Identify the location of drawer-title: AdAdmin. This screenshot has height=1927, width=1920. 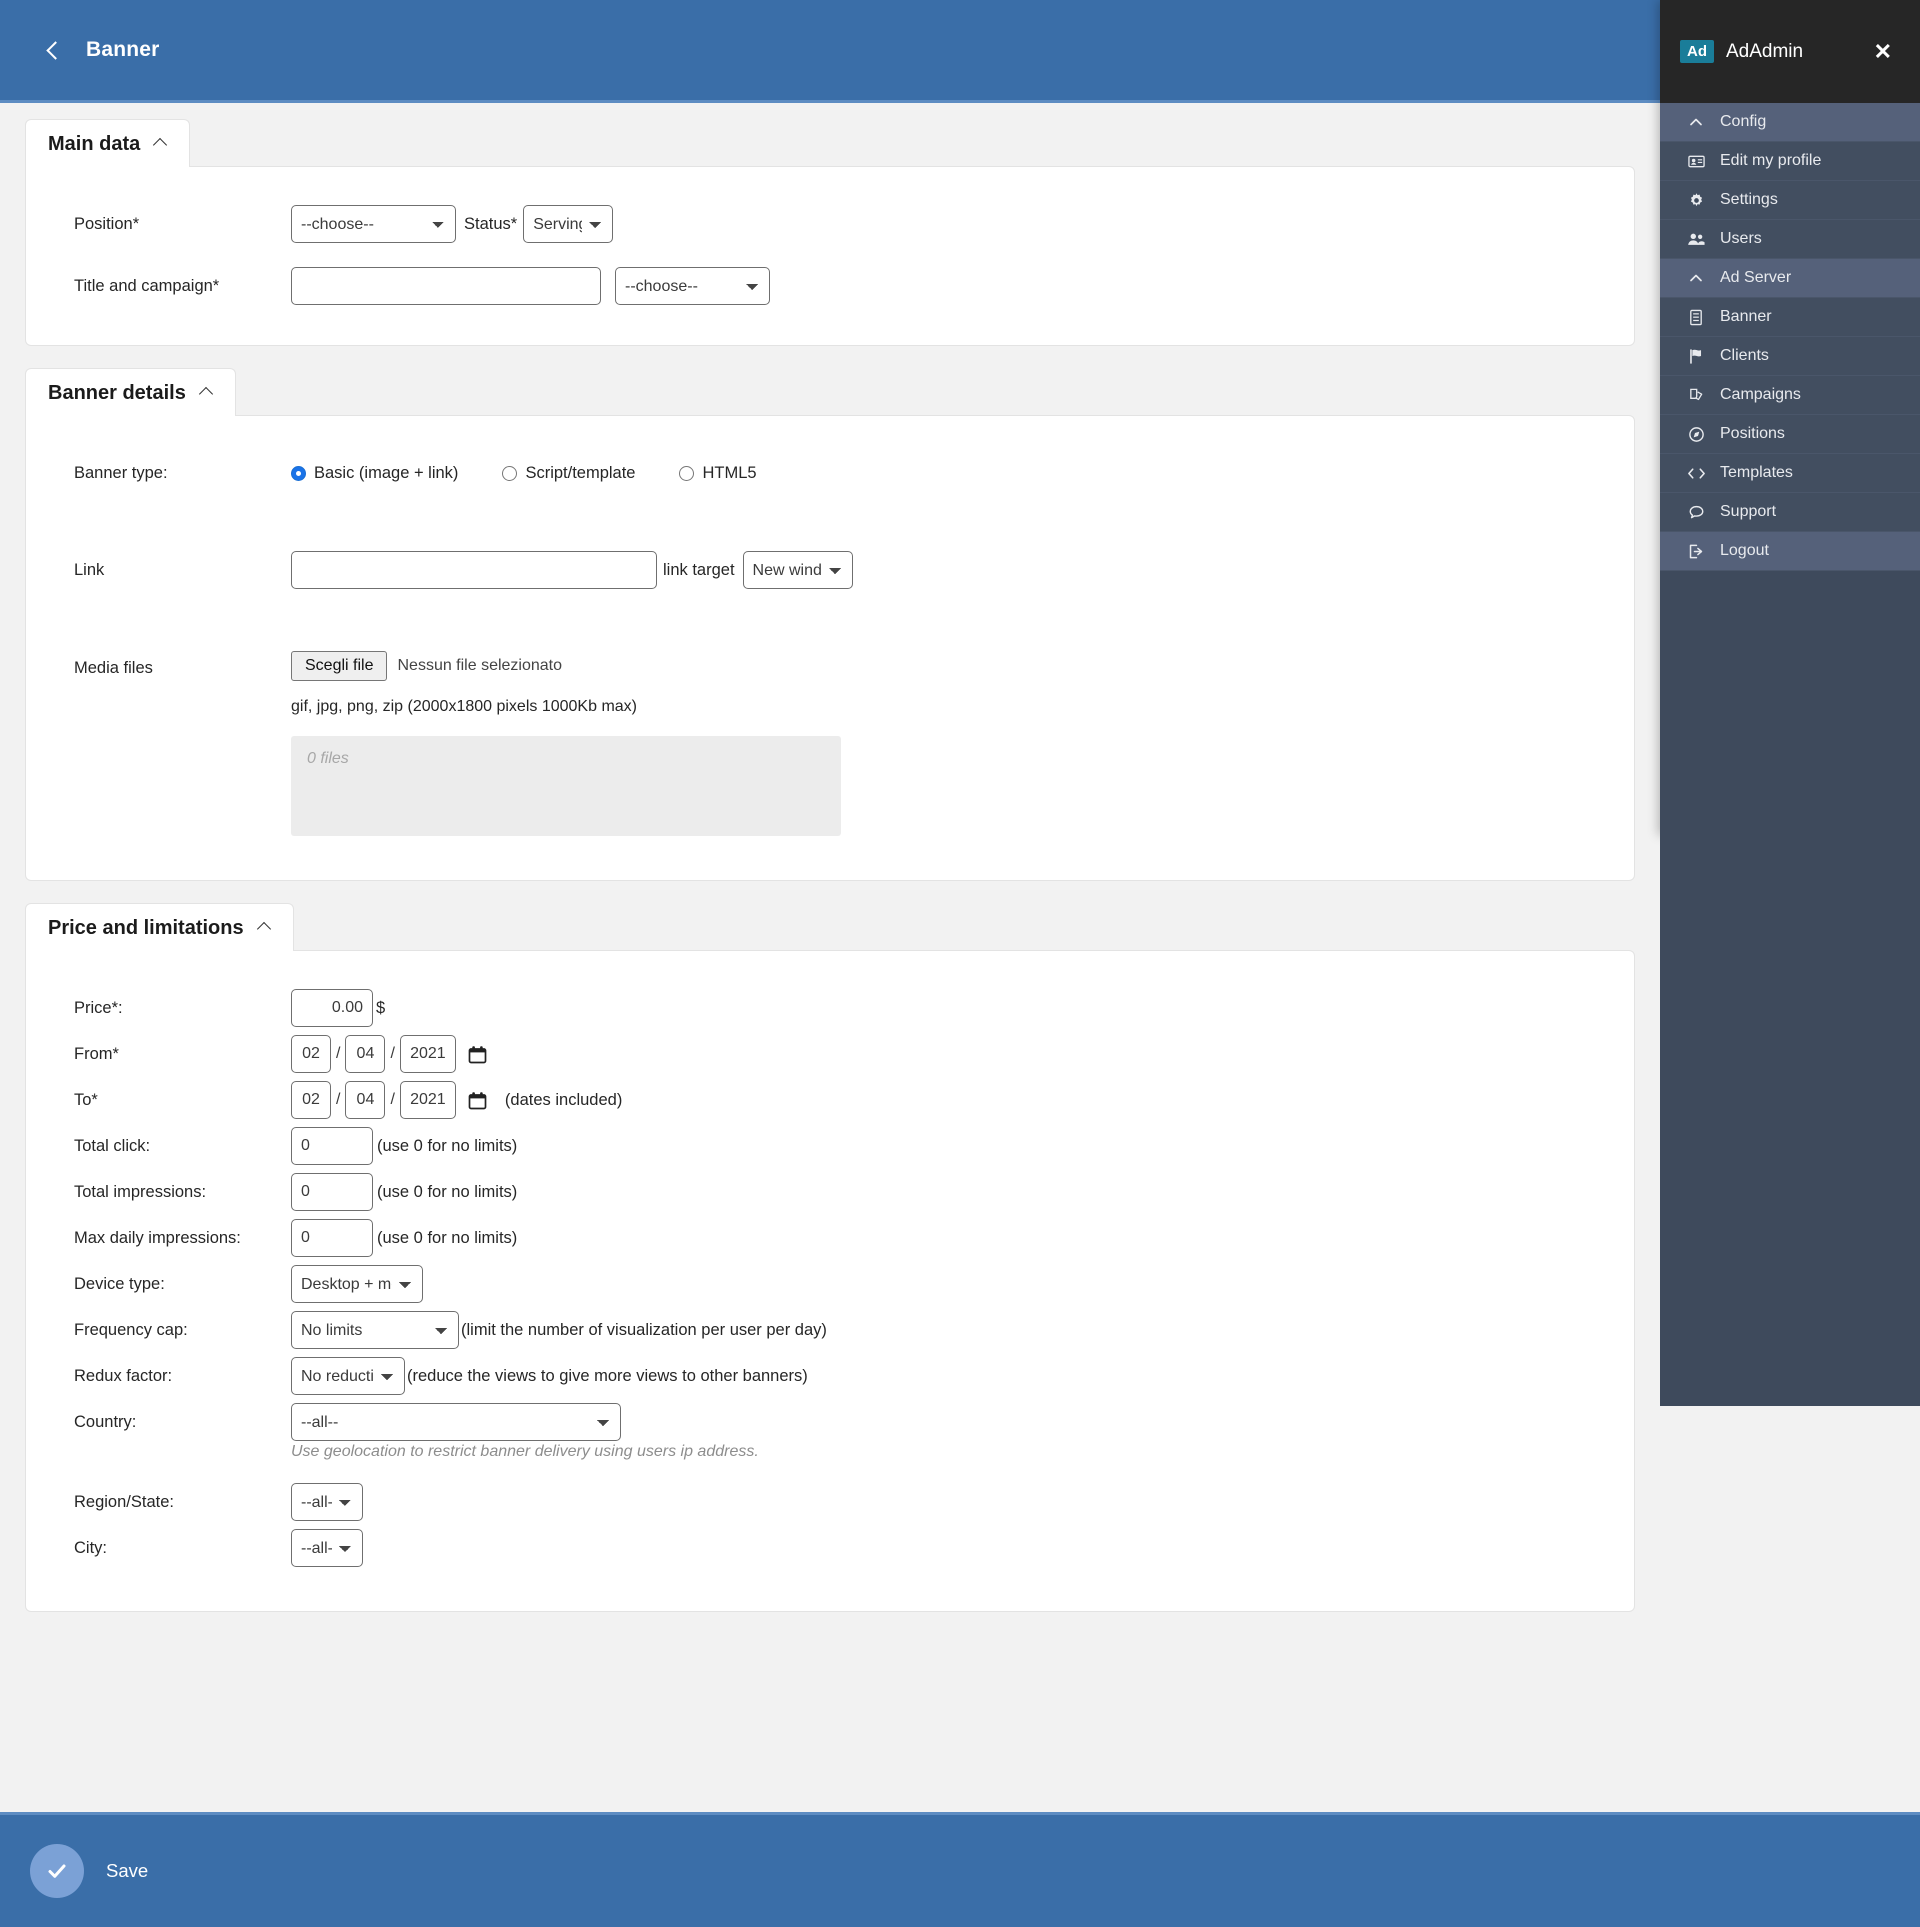
(1765, 51).